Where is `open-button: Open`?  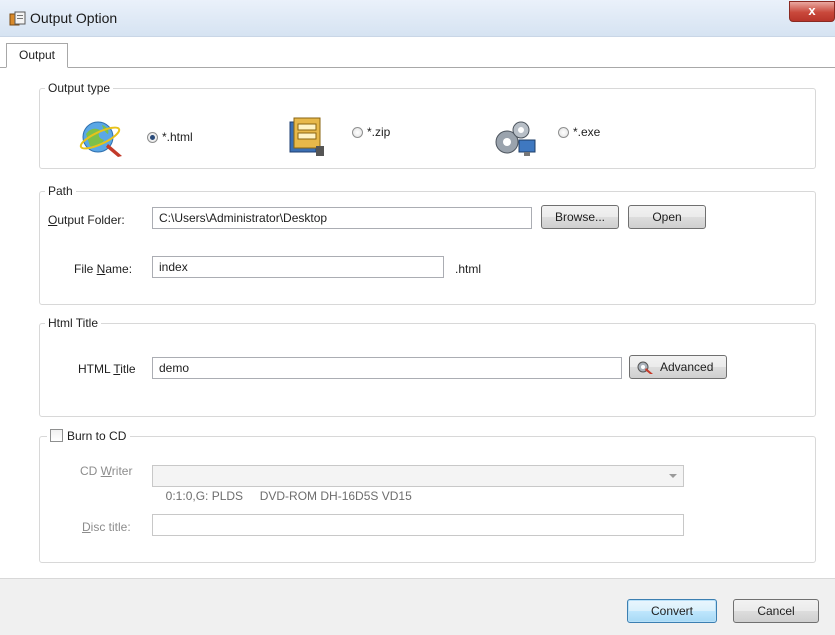
open-button: Open is located at coordinates (667, 217).